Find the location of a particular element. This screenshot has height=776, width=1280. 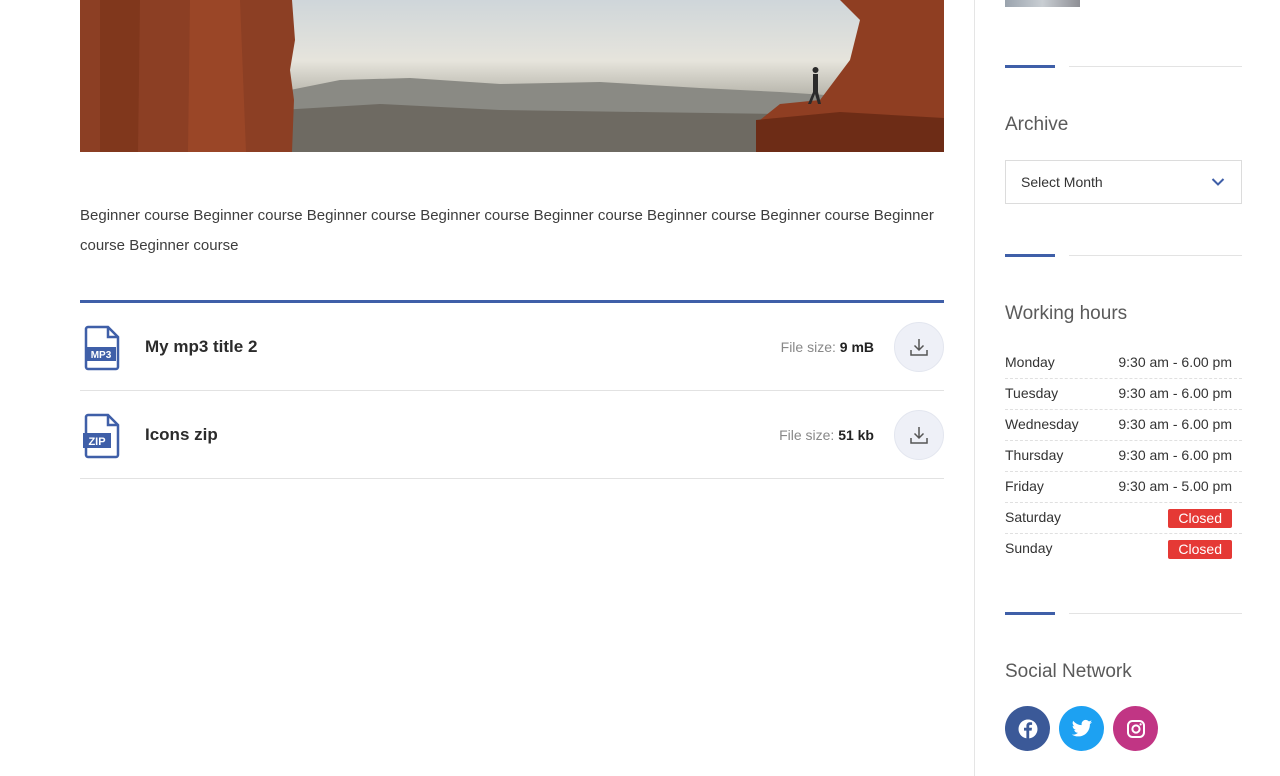

instagram-icon is located at coordinates (1135, 728).